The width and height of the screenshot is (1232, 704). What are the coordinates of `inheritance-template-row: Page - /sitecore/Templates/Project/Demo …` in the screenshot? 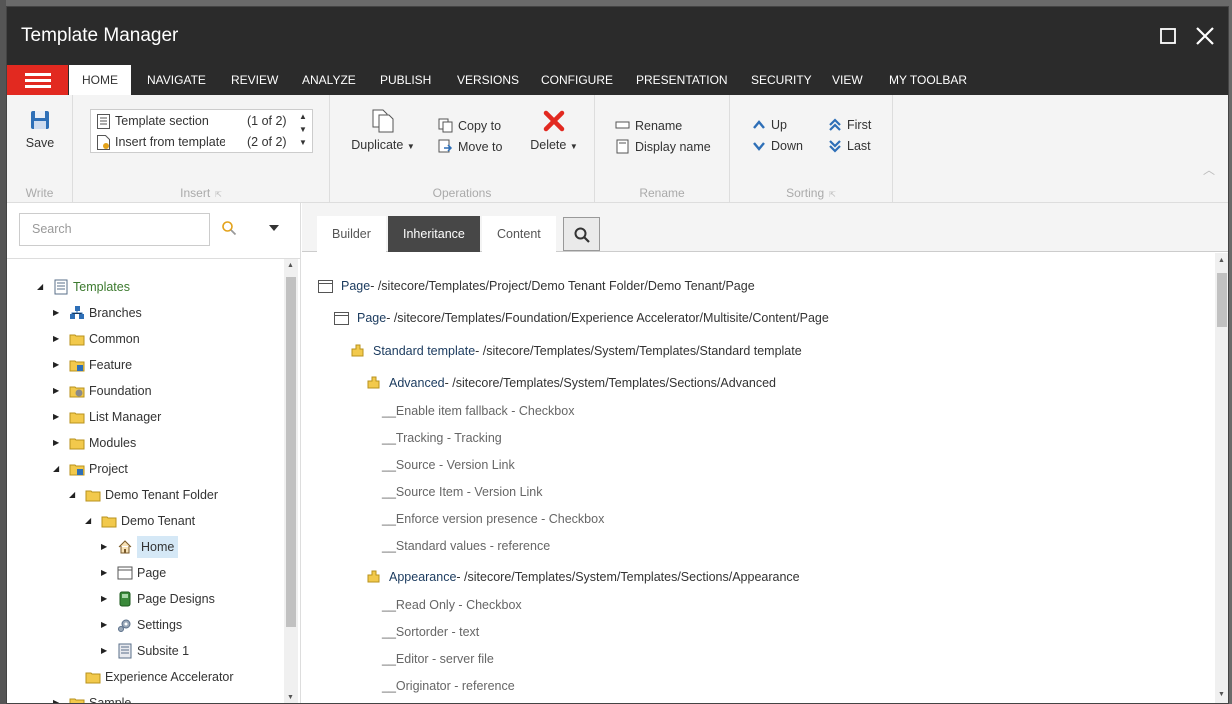 It's located at (536, 286).